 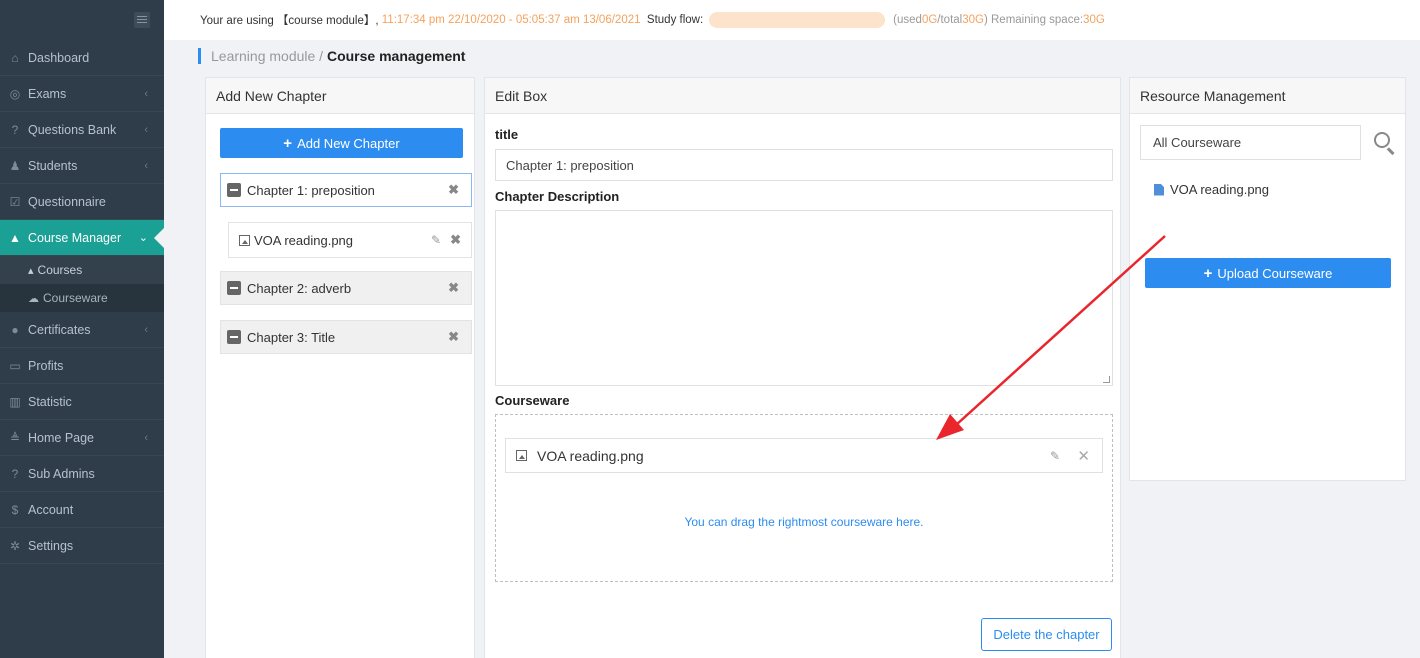 What do you see at coordinates (15, 365) in the screenshot?
I see `card-icon: ▭` at bounding box center [15, 365].